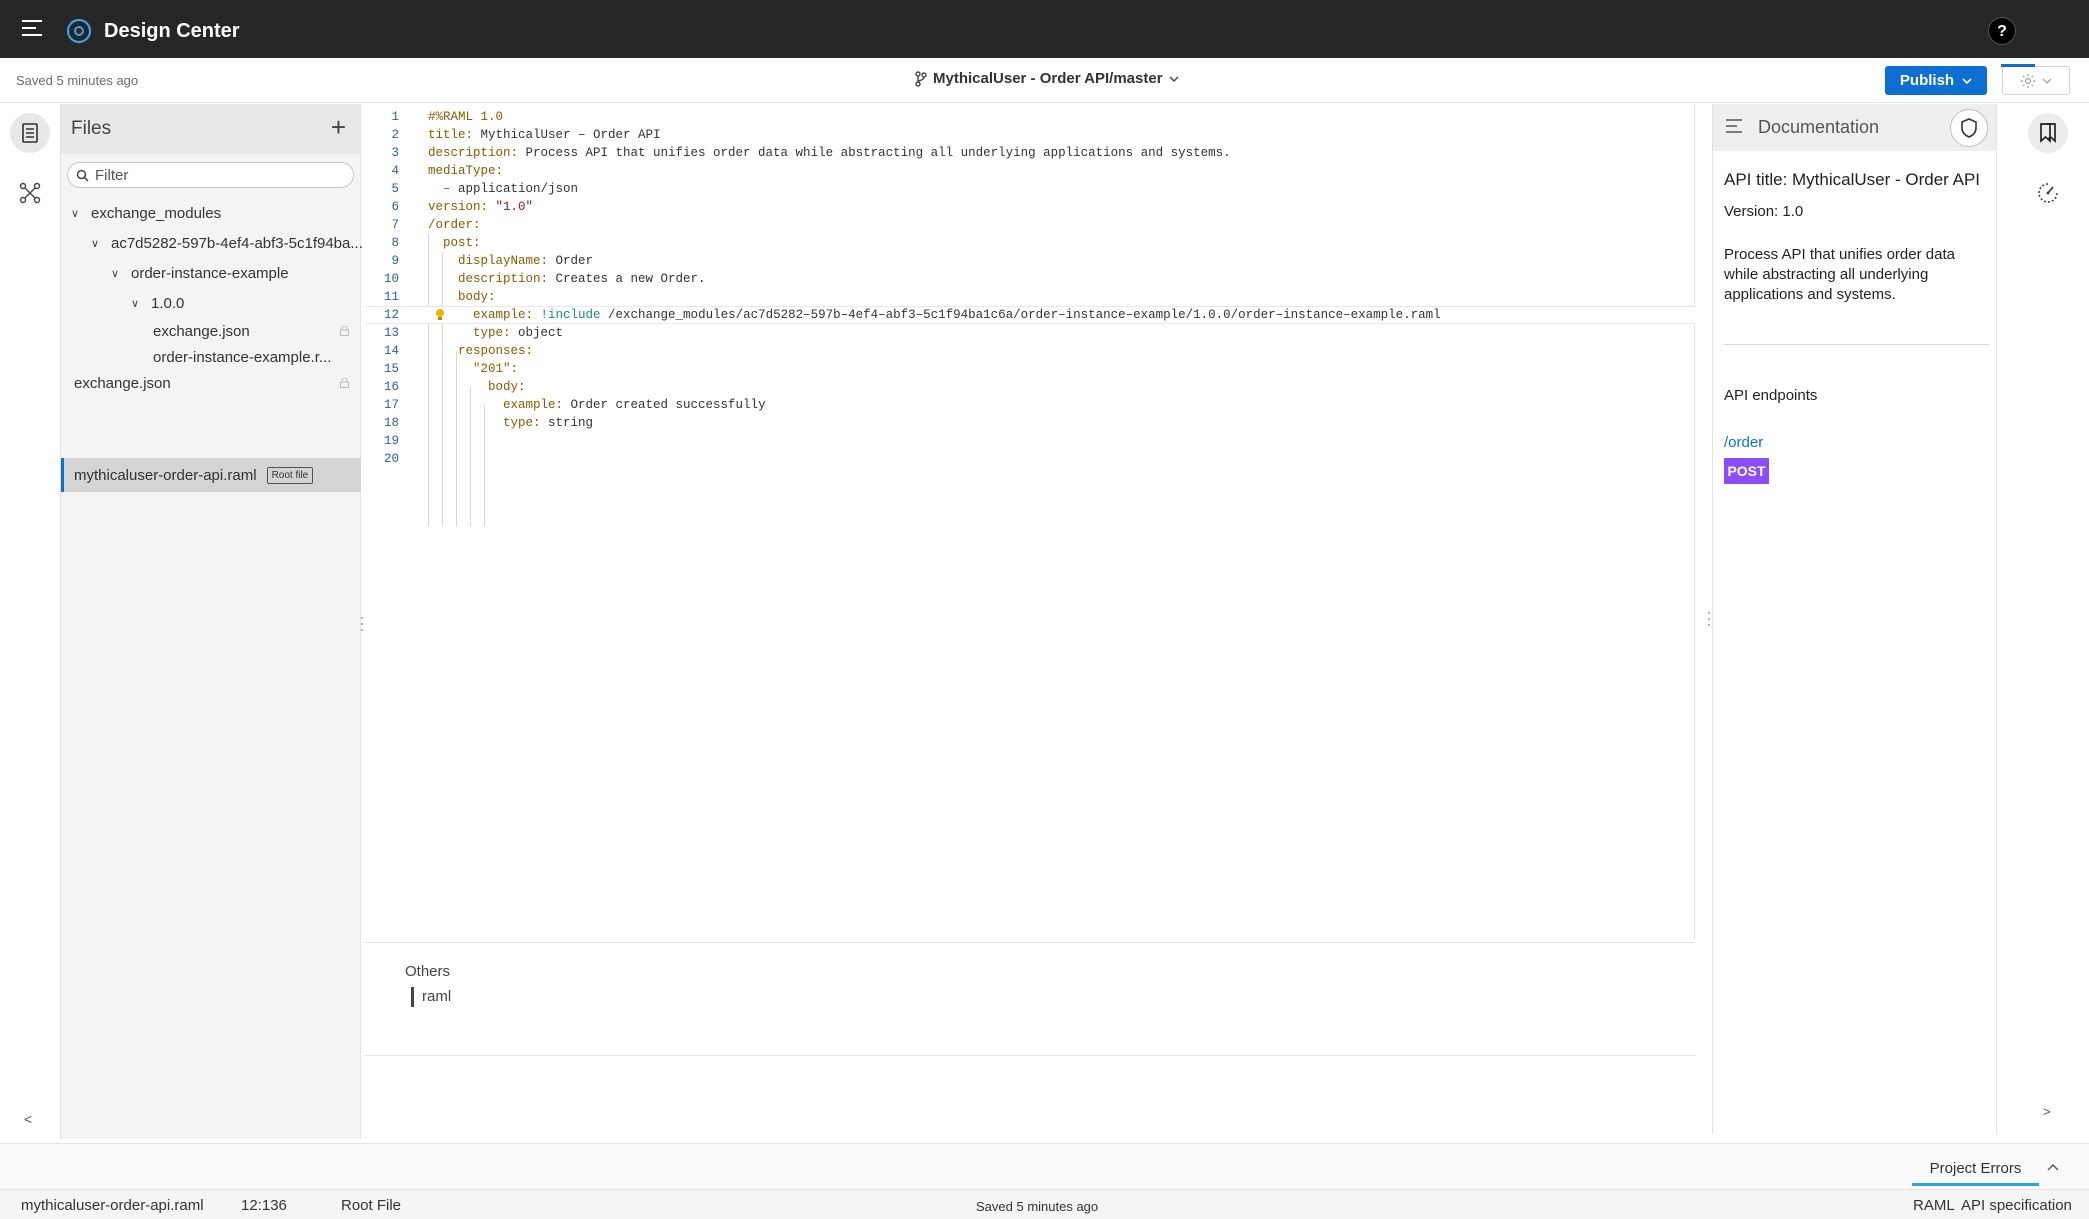 The image size is (2089, 1219). Describe the element at coordinates (391, 405) in the screenshot. I see `line-number: 17` at that location.